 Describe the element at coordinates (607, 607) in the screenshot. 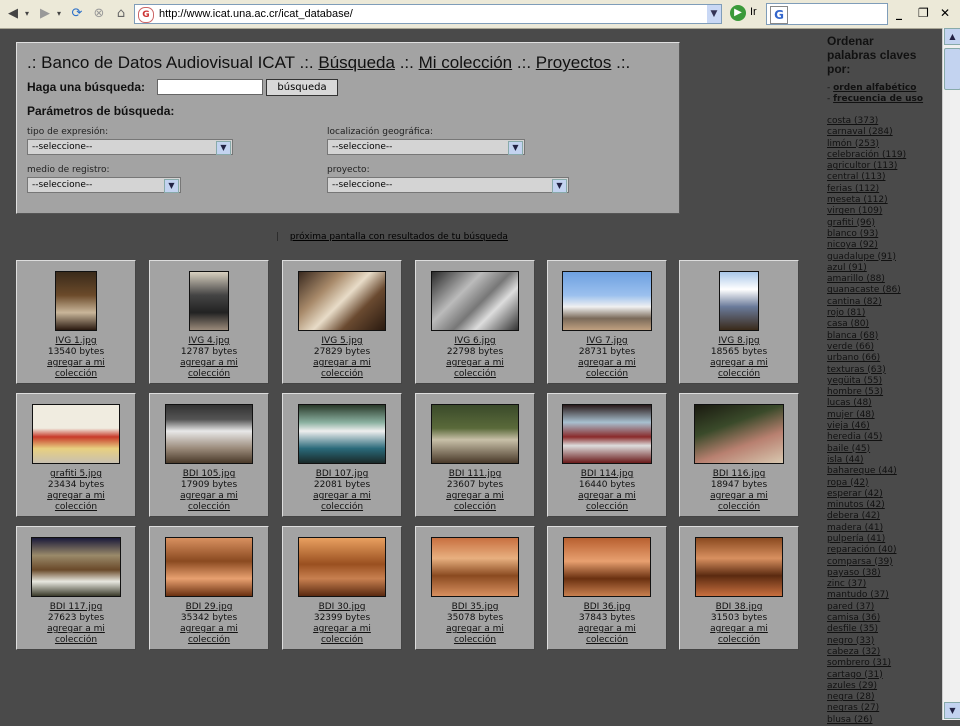

I see `result-filename-link: BDI 36.jpg` at that location.